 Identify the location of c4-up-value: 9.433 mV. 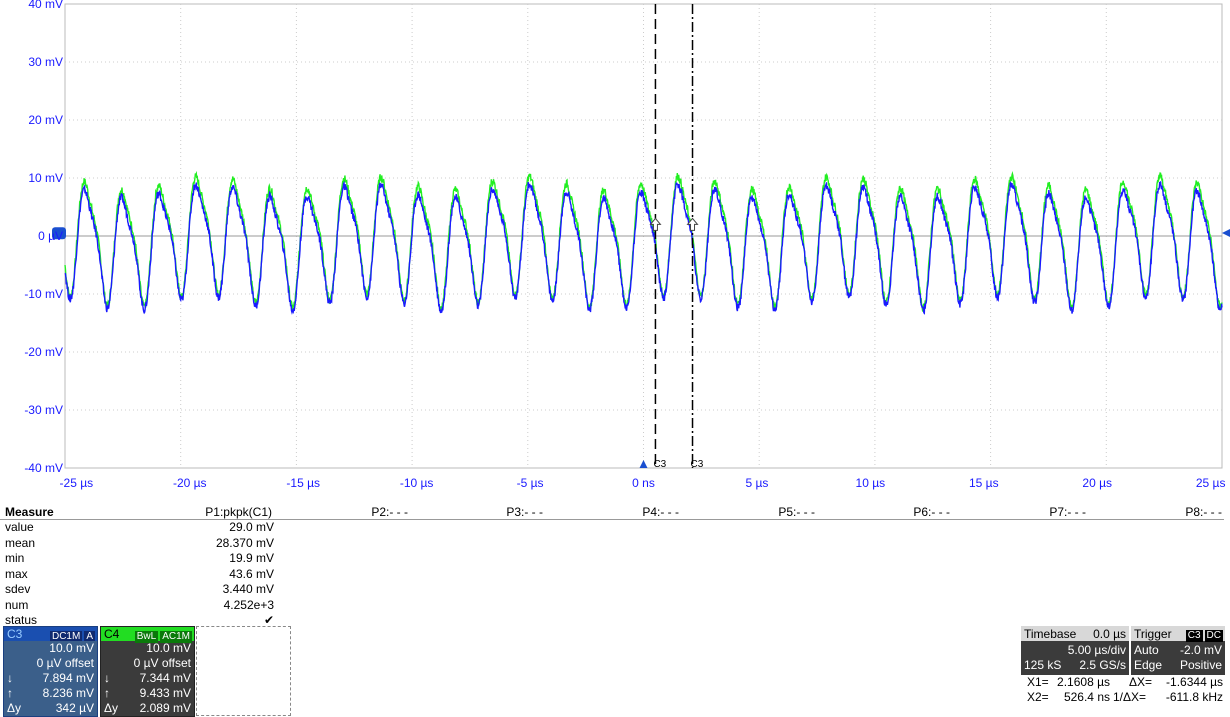
(165, 693).